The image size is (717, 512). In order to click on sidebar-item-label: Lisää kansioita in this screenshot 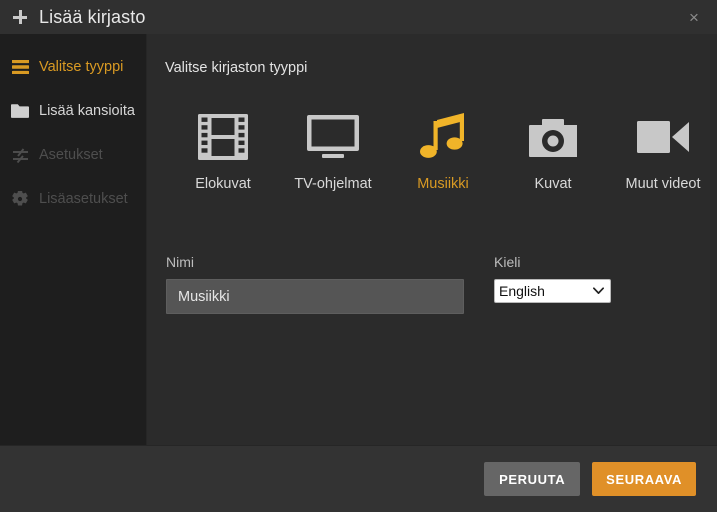, I will do `click(87, 111)`.